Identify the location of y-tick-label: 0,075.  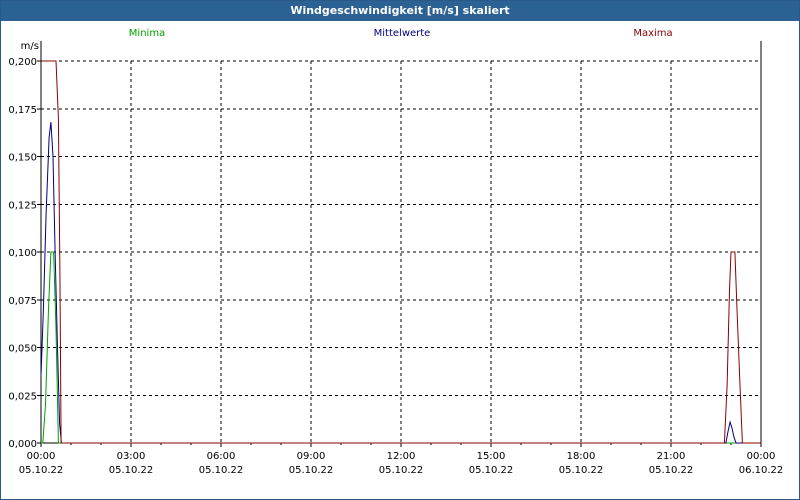
(22, 301).